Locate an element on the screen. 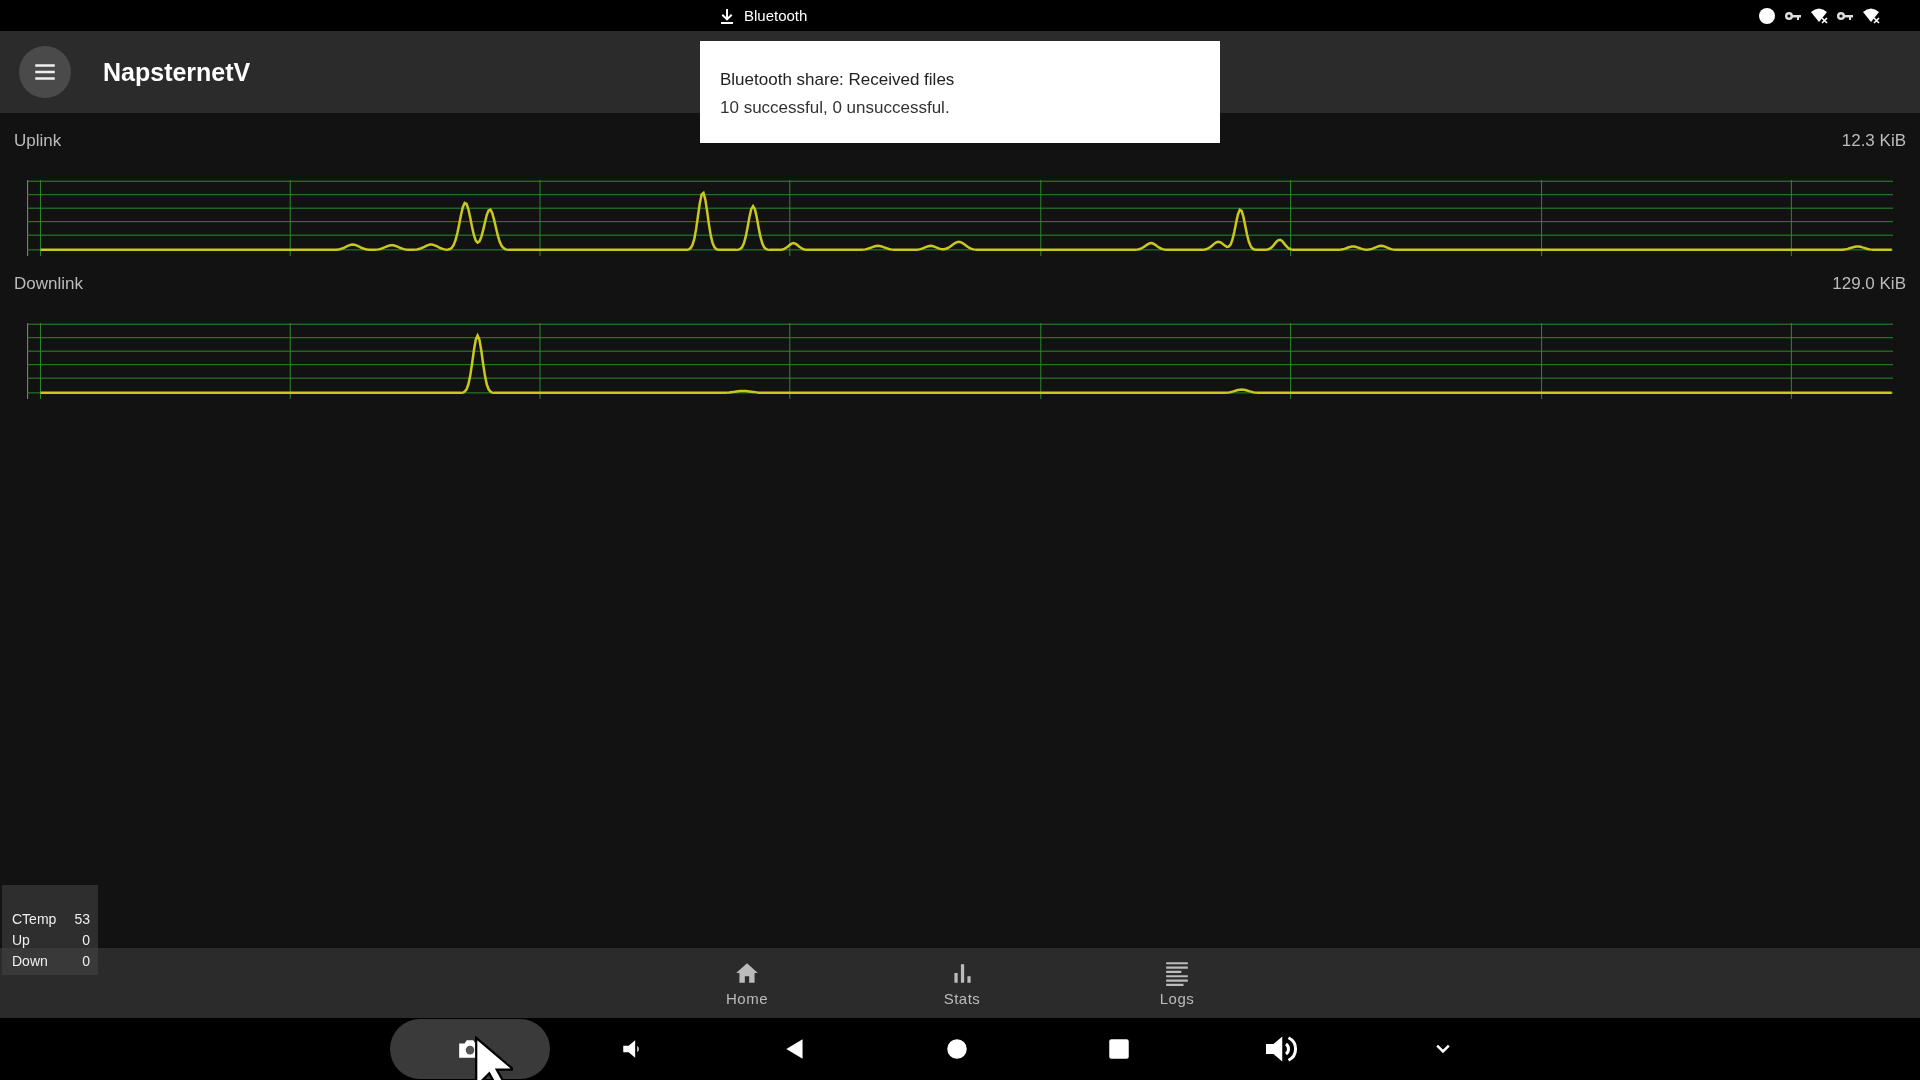 The image size is (1920, 1080). app-title: NapsternetV is located at coordinates (177, 72).